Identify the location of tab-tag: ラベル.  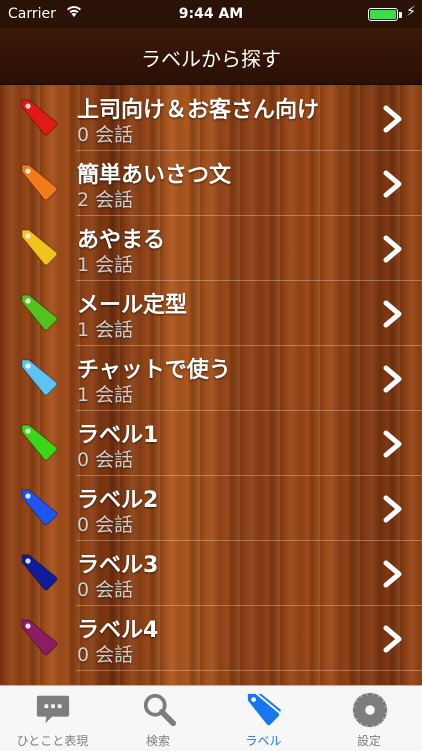
(263, 718).